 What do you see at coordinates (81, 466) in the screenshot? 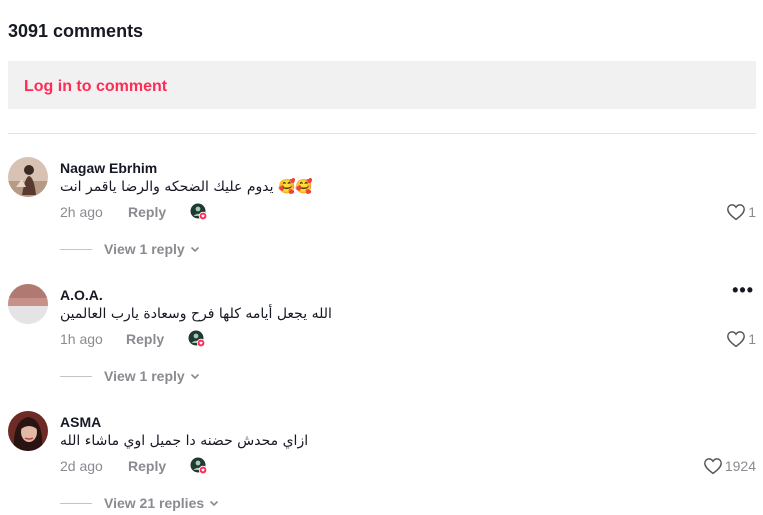
I see `comment-time: 2d ago` at bounding box center [81, 466].